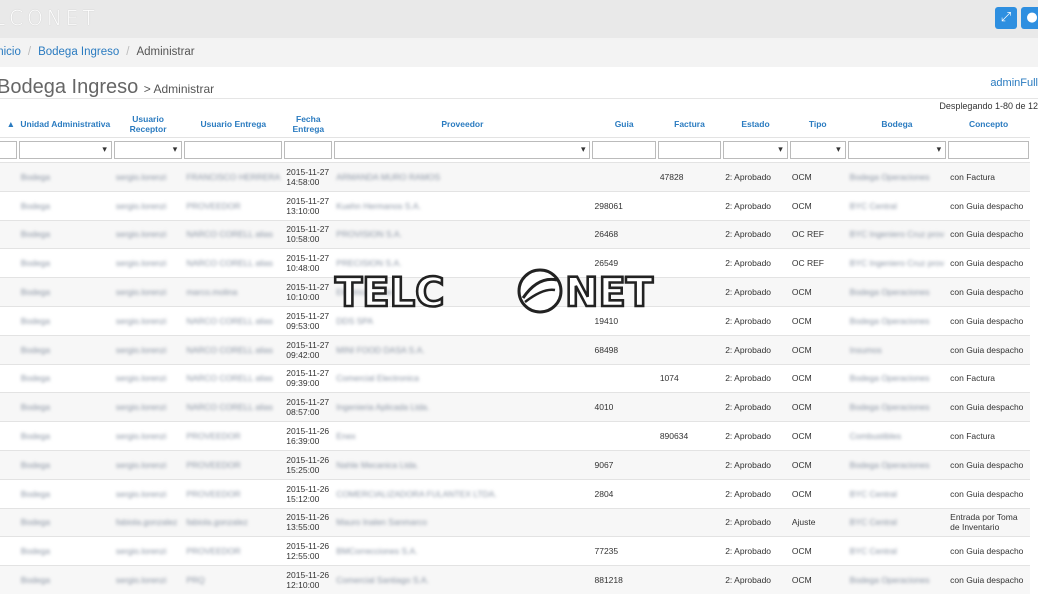 The image size is (1038, 594). What do you see at coordinates (755, 124) in the screenshot?
I see `column-header-estado: Estado` at bounding box center [755, 124].